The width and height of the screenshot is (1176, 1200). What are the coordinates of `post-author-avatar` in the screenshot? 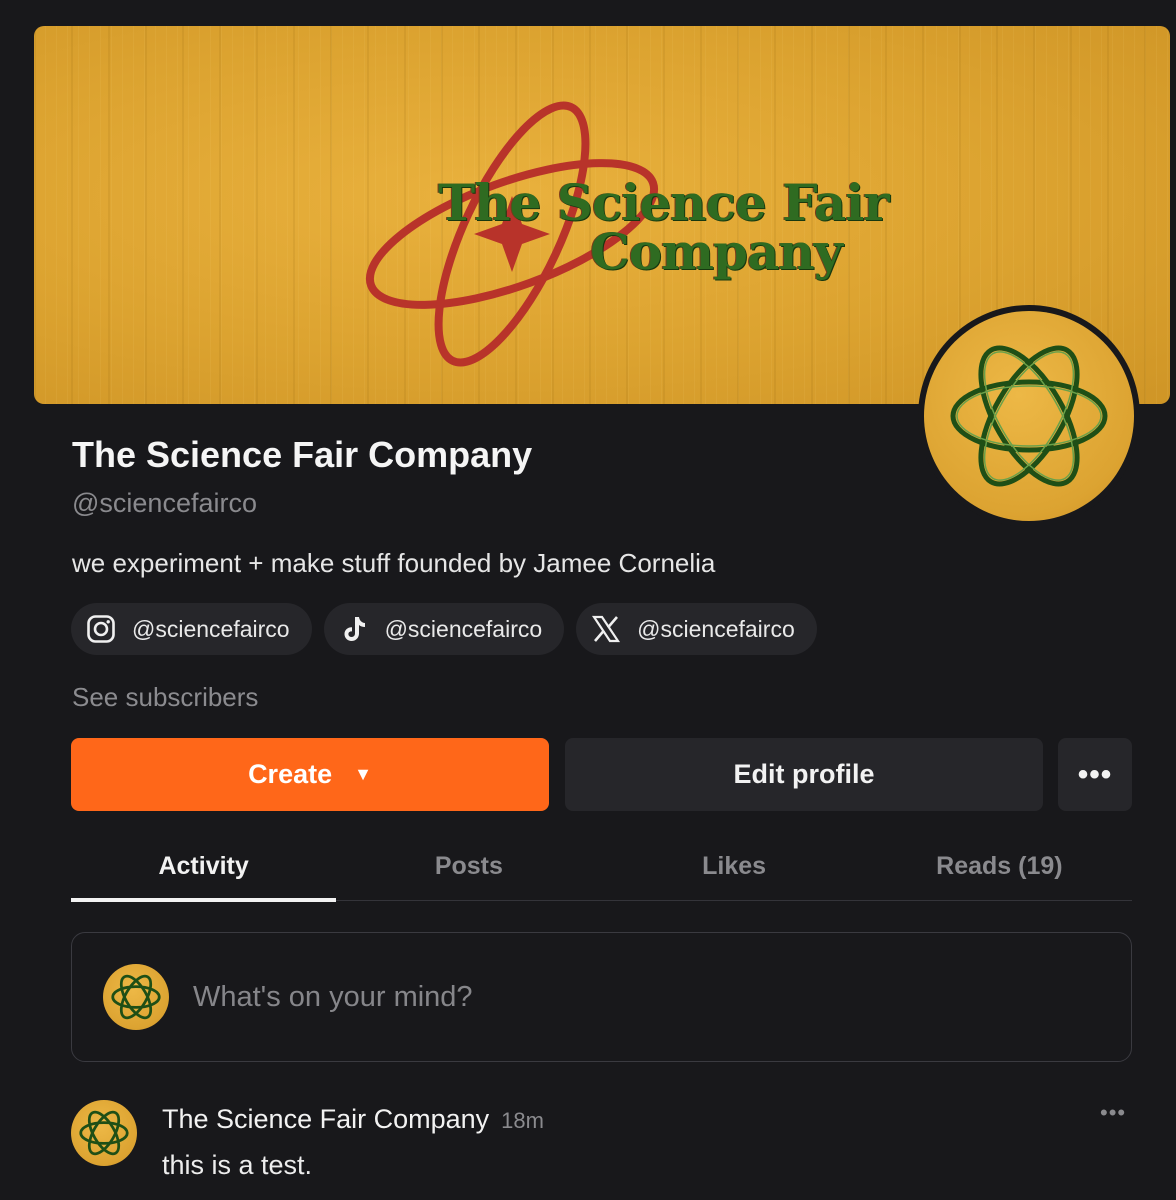 It's located at (104, 1133).